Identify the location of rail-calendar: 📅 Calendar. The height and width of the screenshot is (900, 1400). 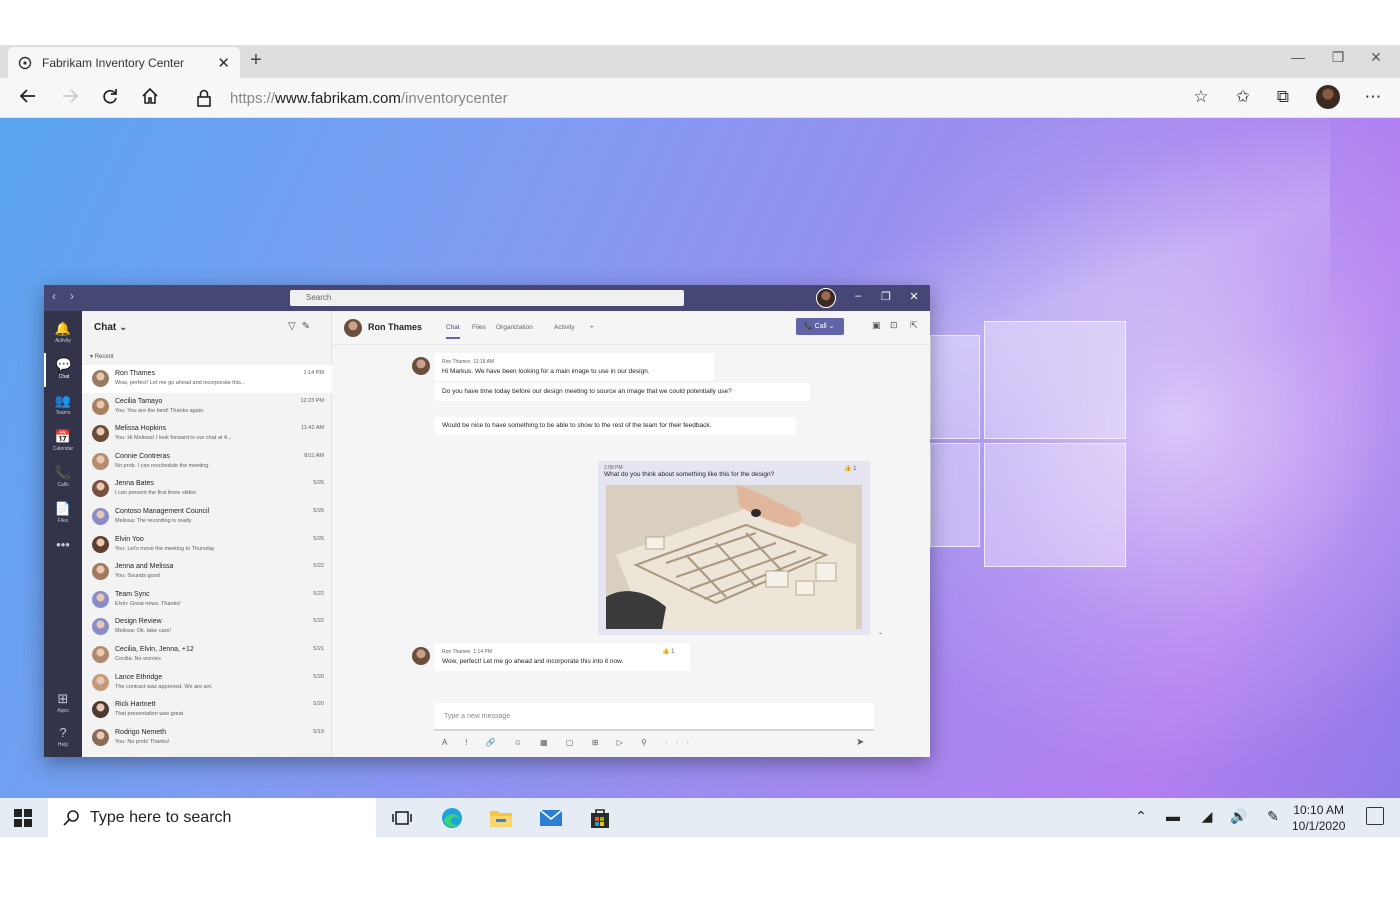
(63, 442).